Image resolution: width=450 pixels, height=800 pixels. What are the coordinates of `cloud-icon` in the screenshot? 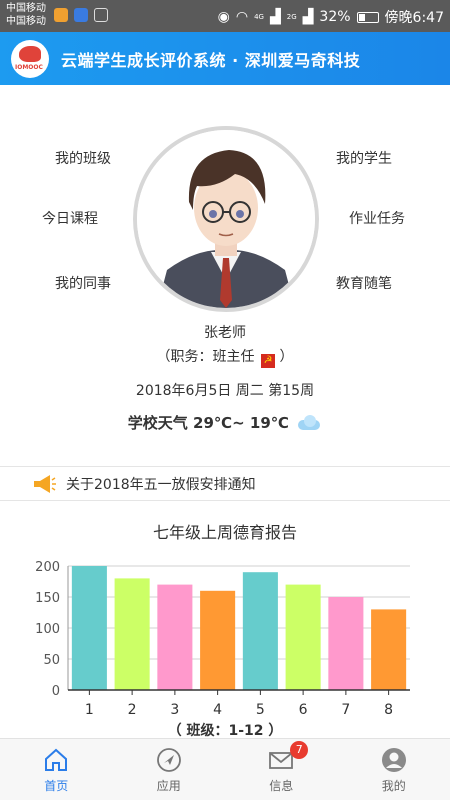 It's located at (309, 422).